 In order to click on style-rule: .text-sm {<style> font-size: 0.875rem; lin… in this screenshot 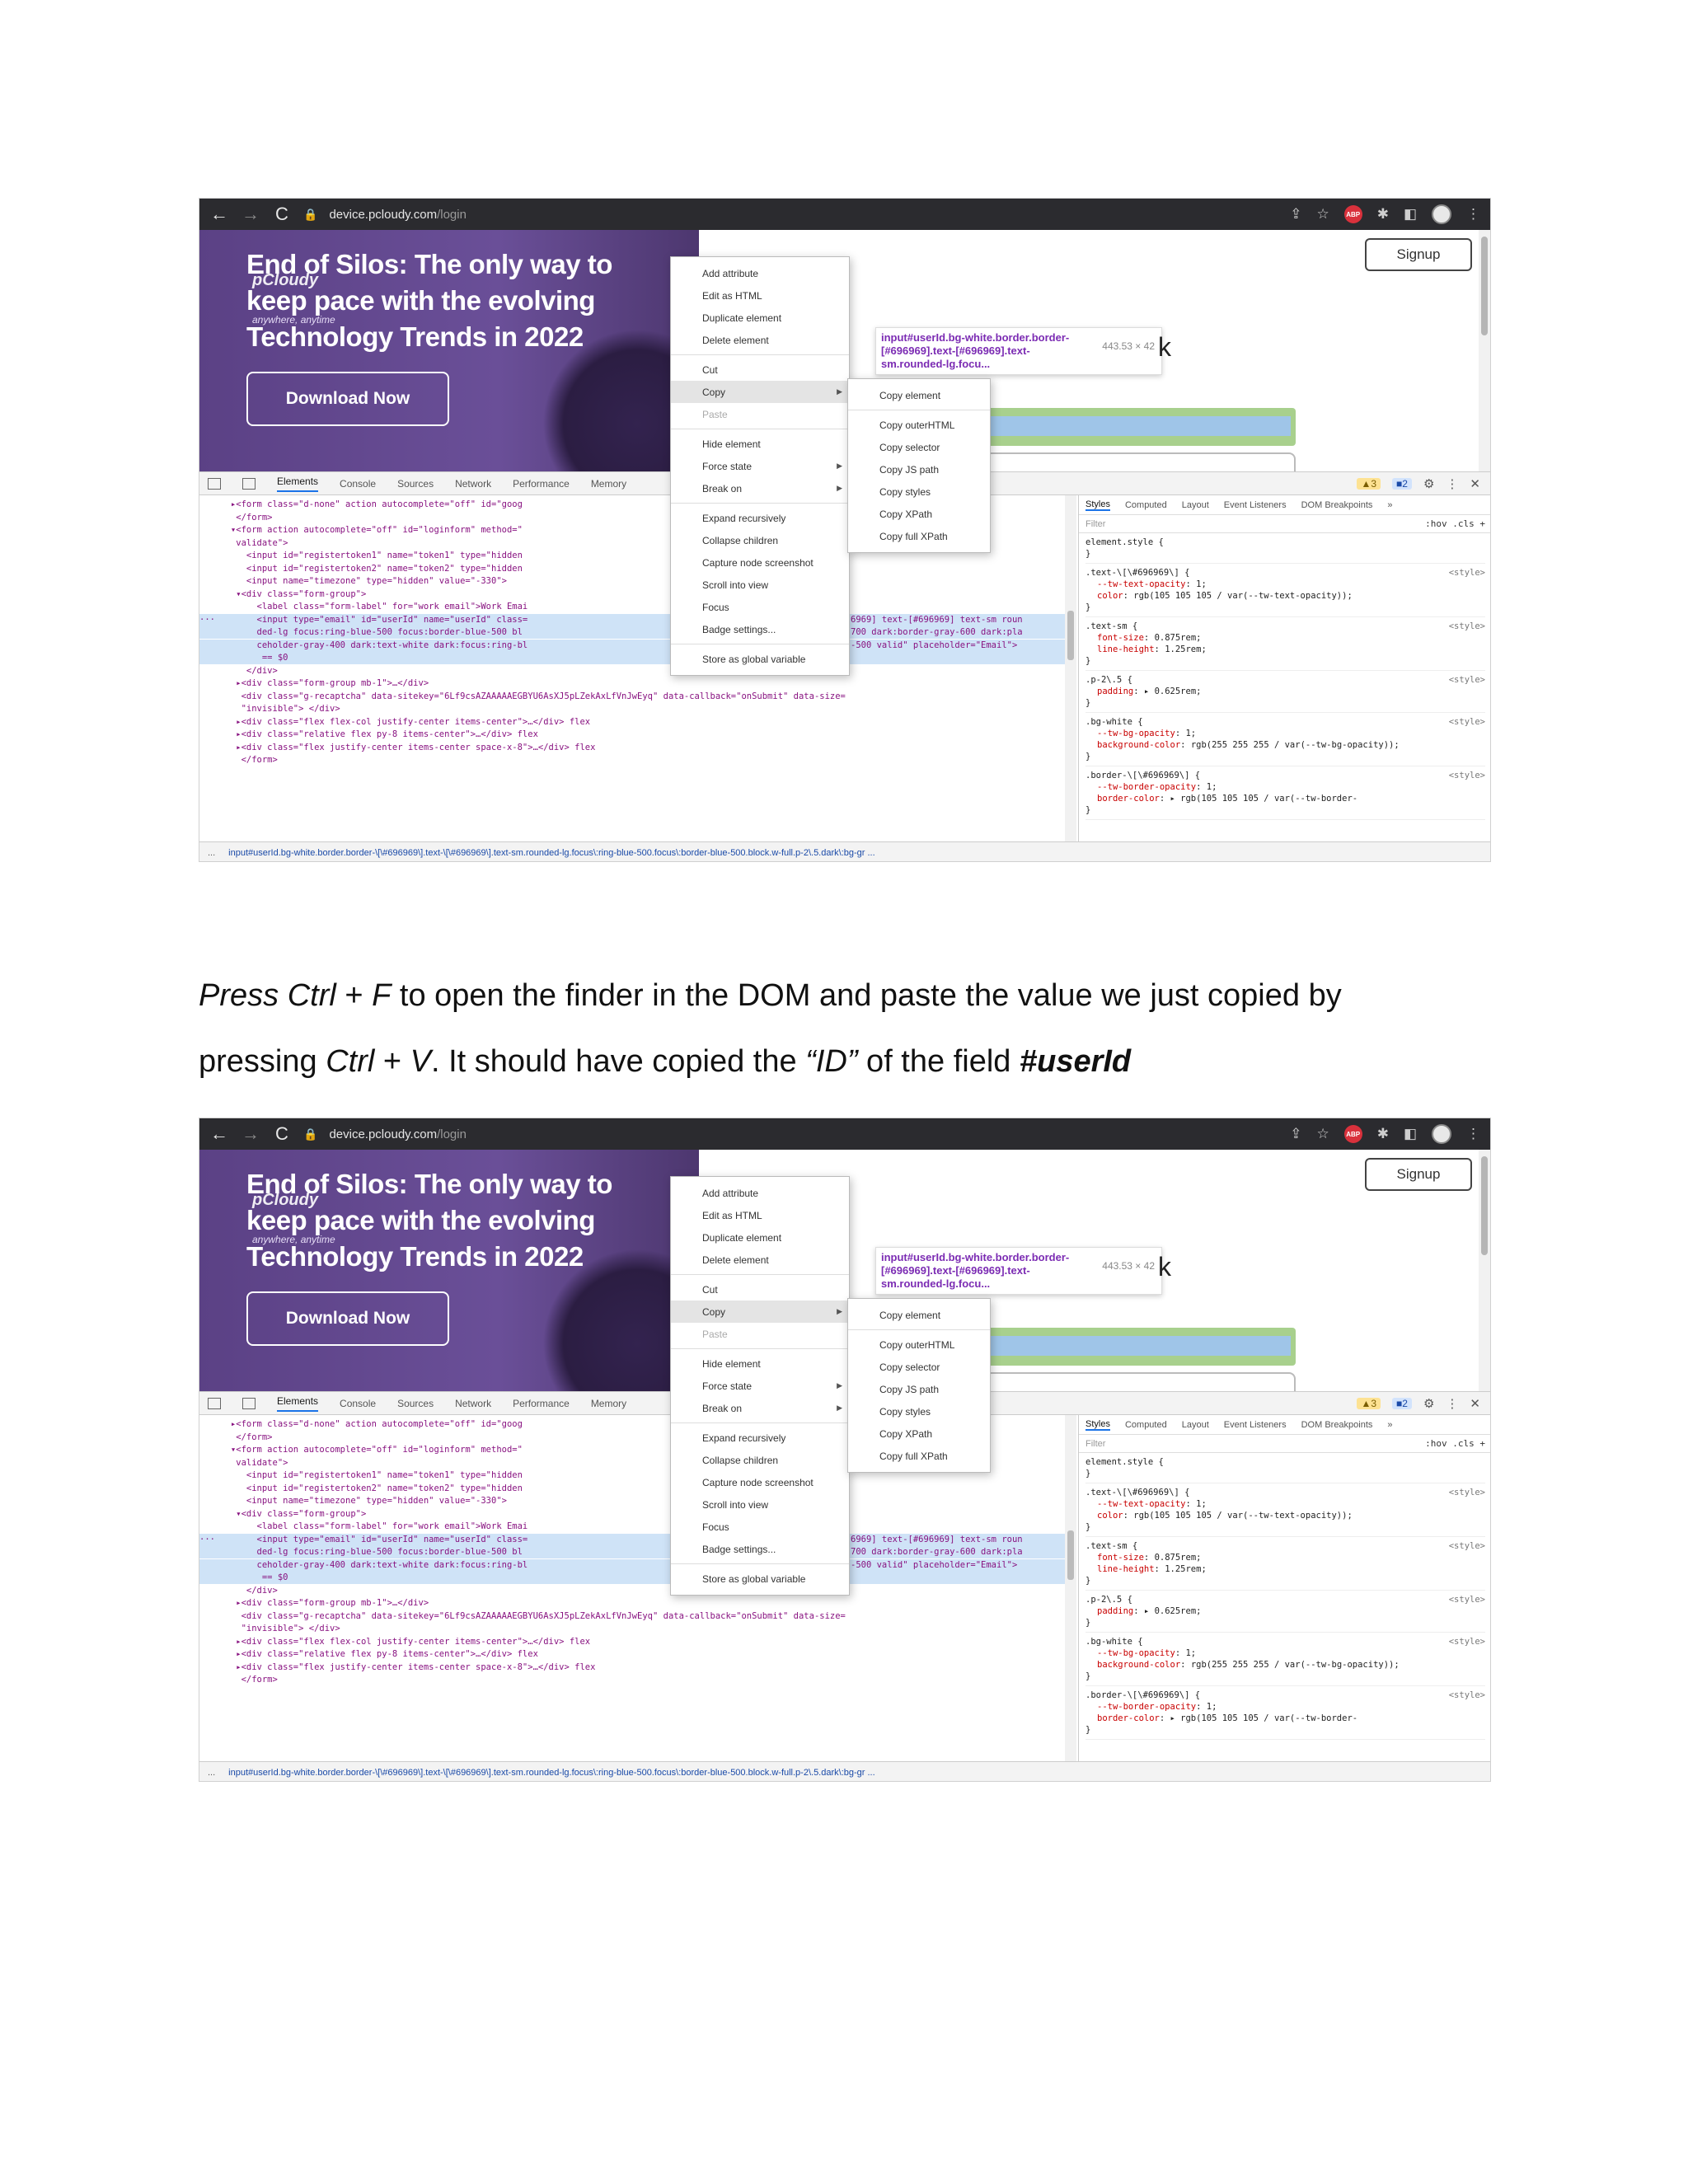, I will do `click(1285, 1565)`.